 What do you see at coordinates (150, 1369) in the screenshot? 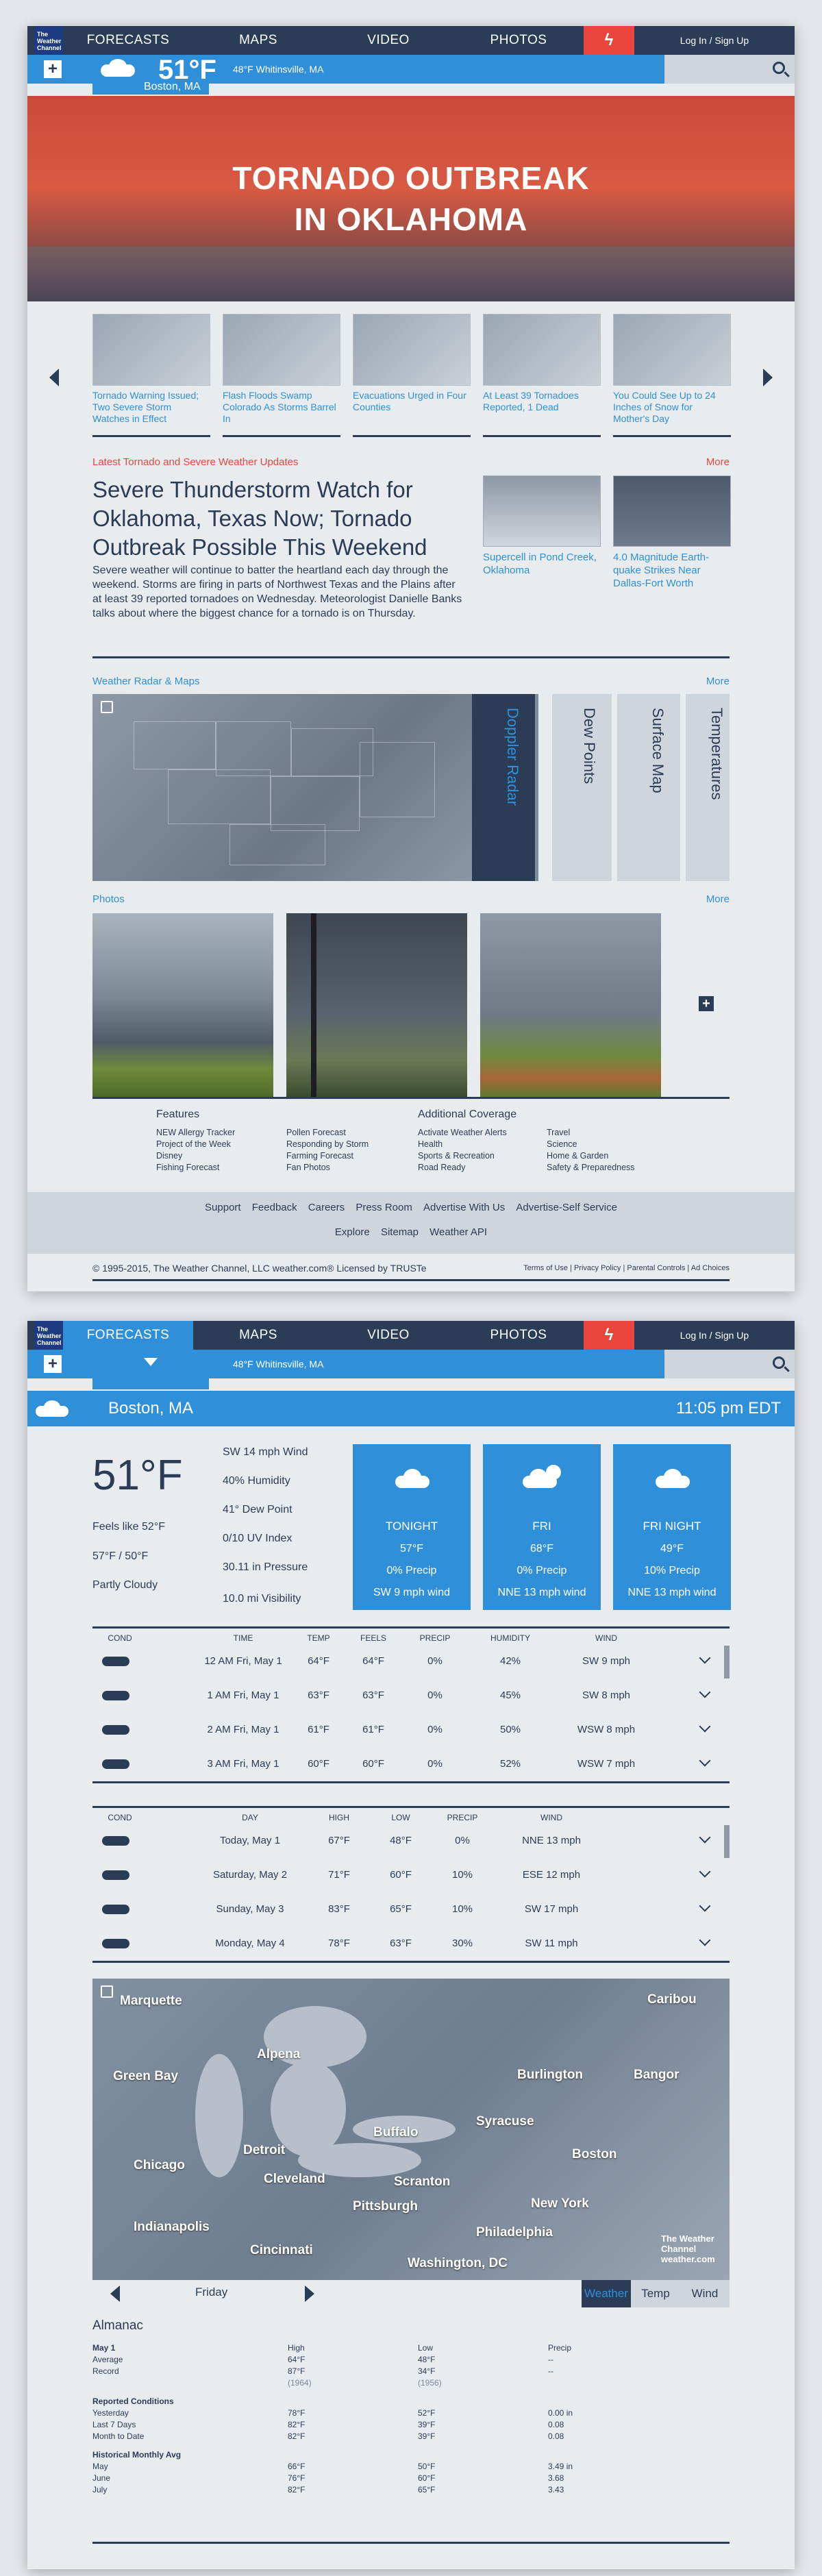
I see `chevron-down-icon` at bounding box center [150, 1369].